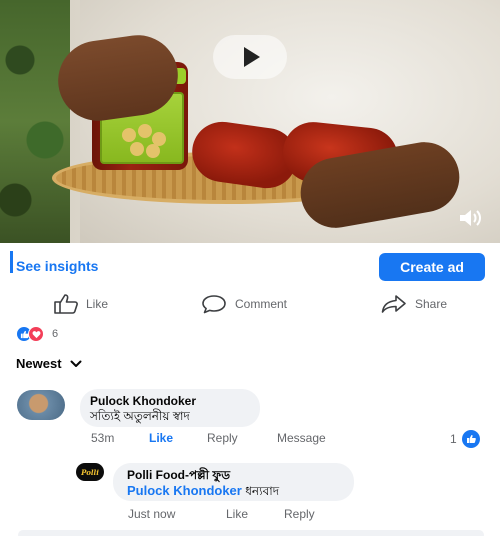  Describe the element at coordinates (55, 334) in the screenshot. I see `reaction-count: 6` at that location.